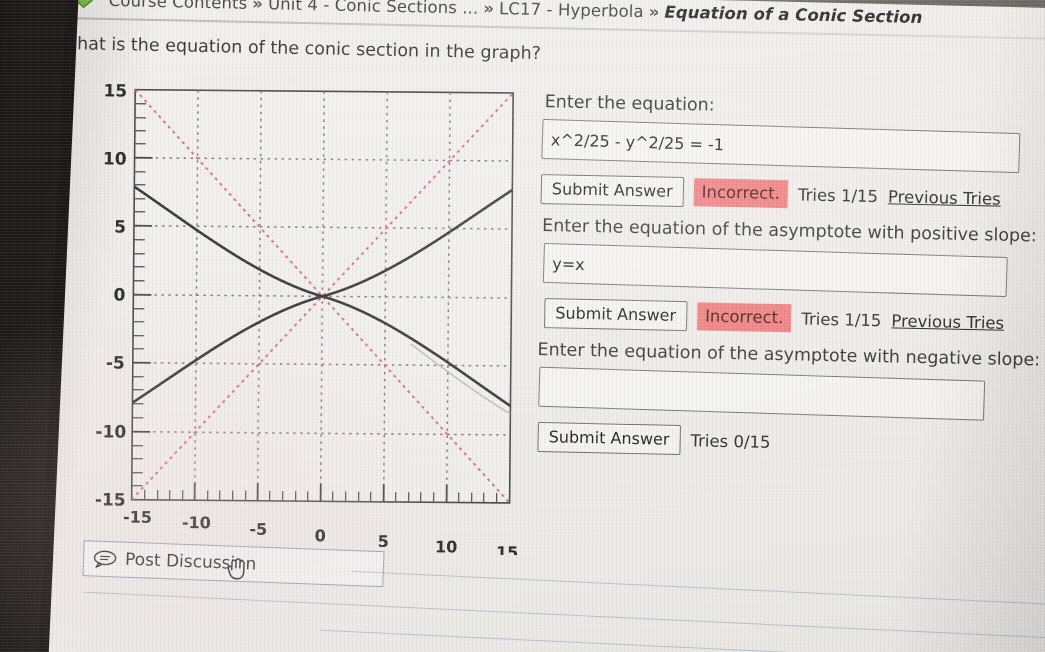 The image size is (1045, 652). Describe the element at coordinates (571, 10) in the screenshot. I see `breadcrumb-item-lc17: LC17 - Hyperbola` at that location.